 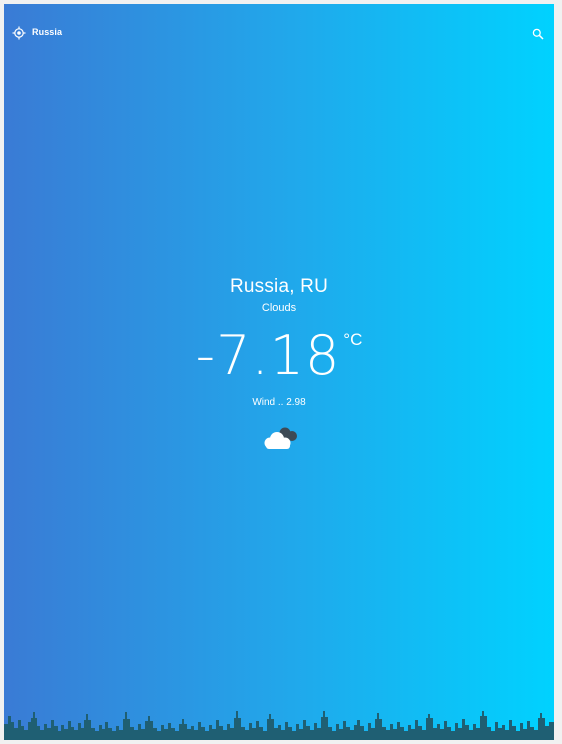 I want to click on wind-info: Wind .. 2.98, so click(x=279, y=402).